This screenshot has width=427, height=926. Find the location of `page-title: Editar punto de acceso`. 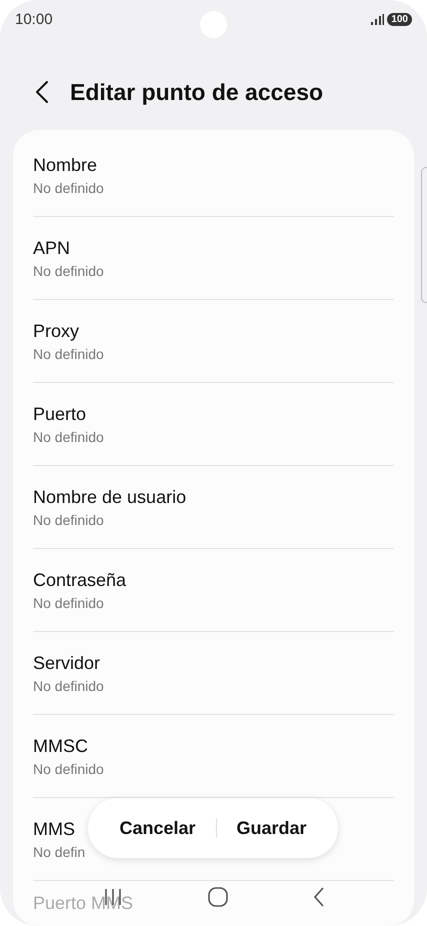

page-title: Editar punto de acceso is located at coordinates (197, 92).